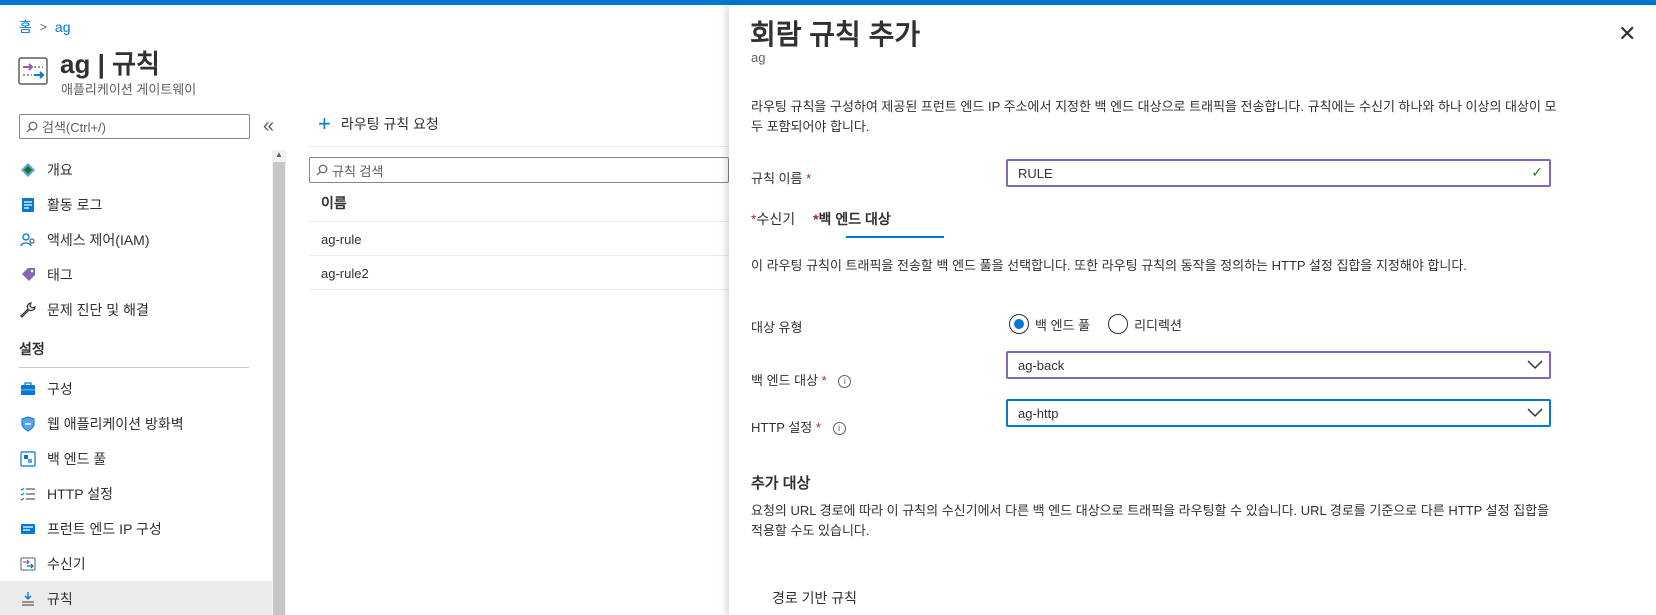 The image size is (1656, 615). I want to click on tag-icon, so click(28, 275).